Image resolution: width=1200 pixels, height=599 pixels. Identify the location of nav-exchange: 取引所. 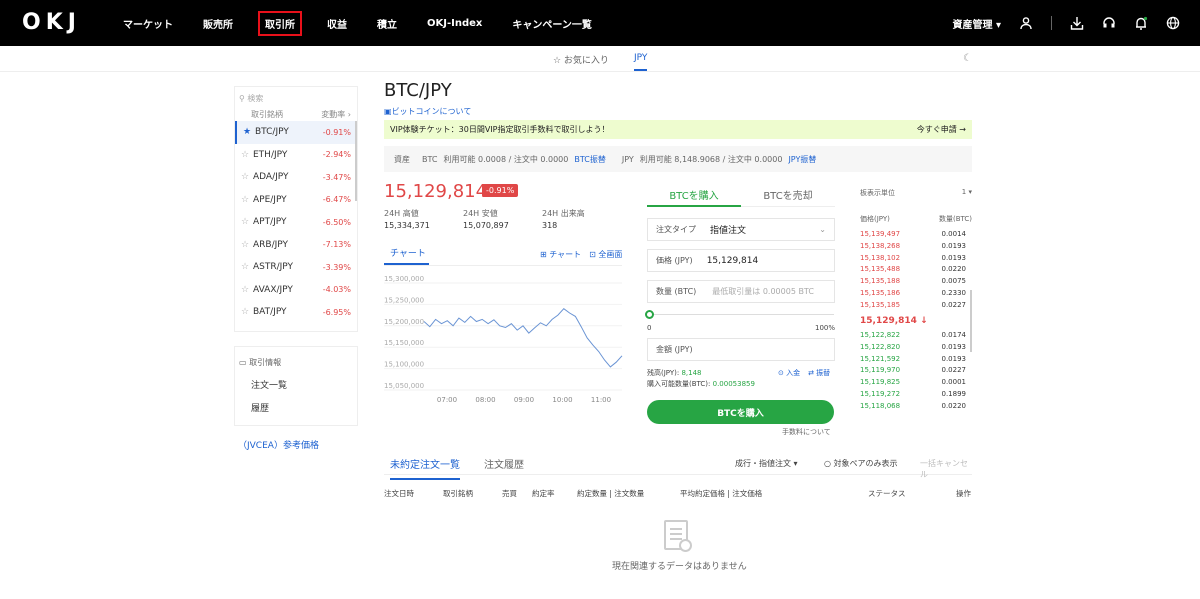
(280, 23).